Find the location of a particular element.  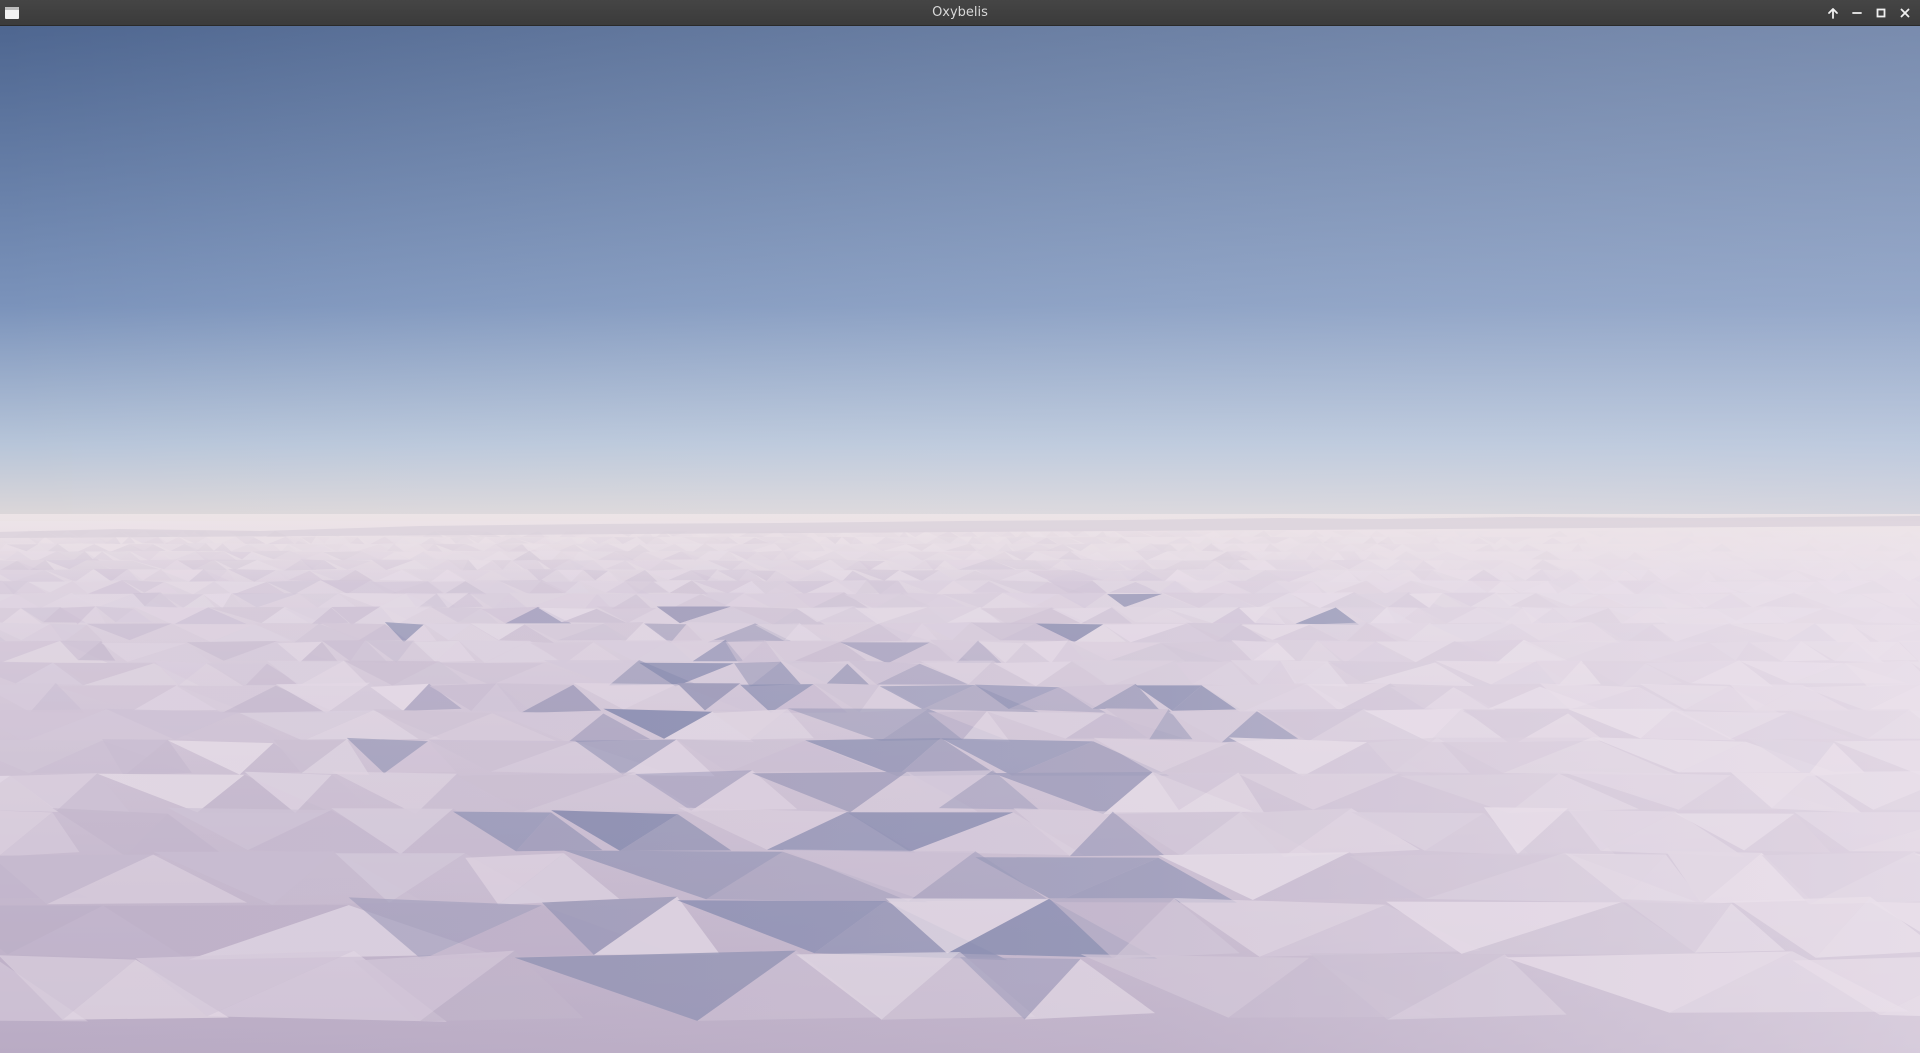

window-title: Oxybelis is located at coordinates (960, 12).